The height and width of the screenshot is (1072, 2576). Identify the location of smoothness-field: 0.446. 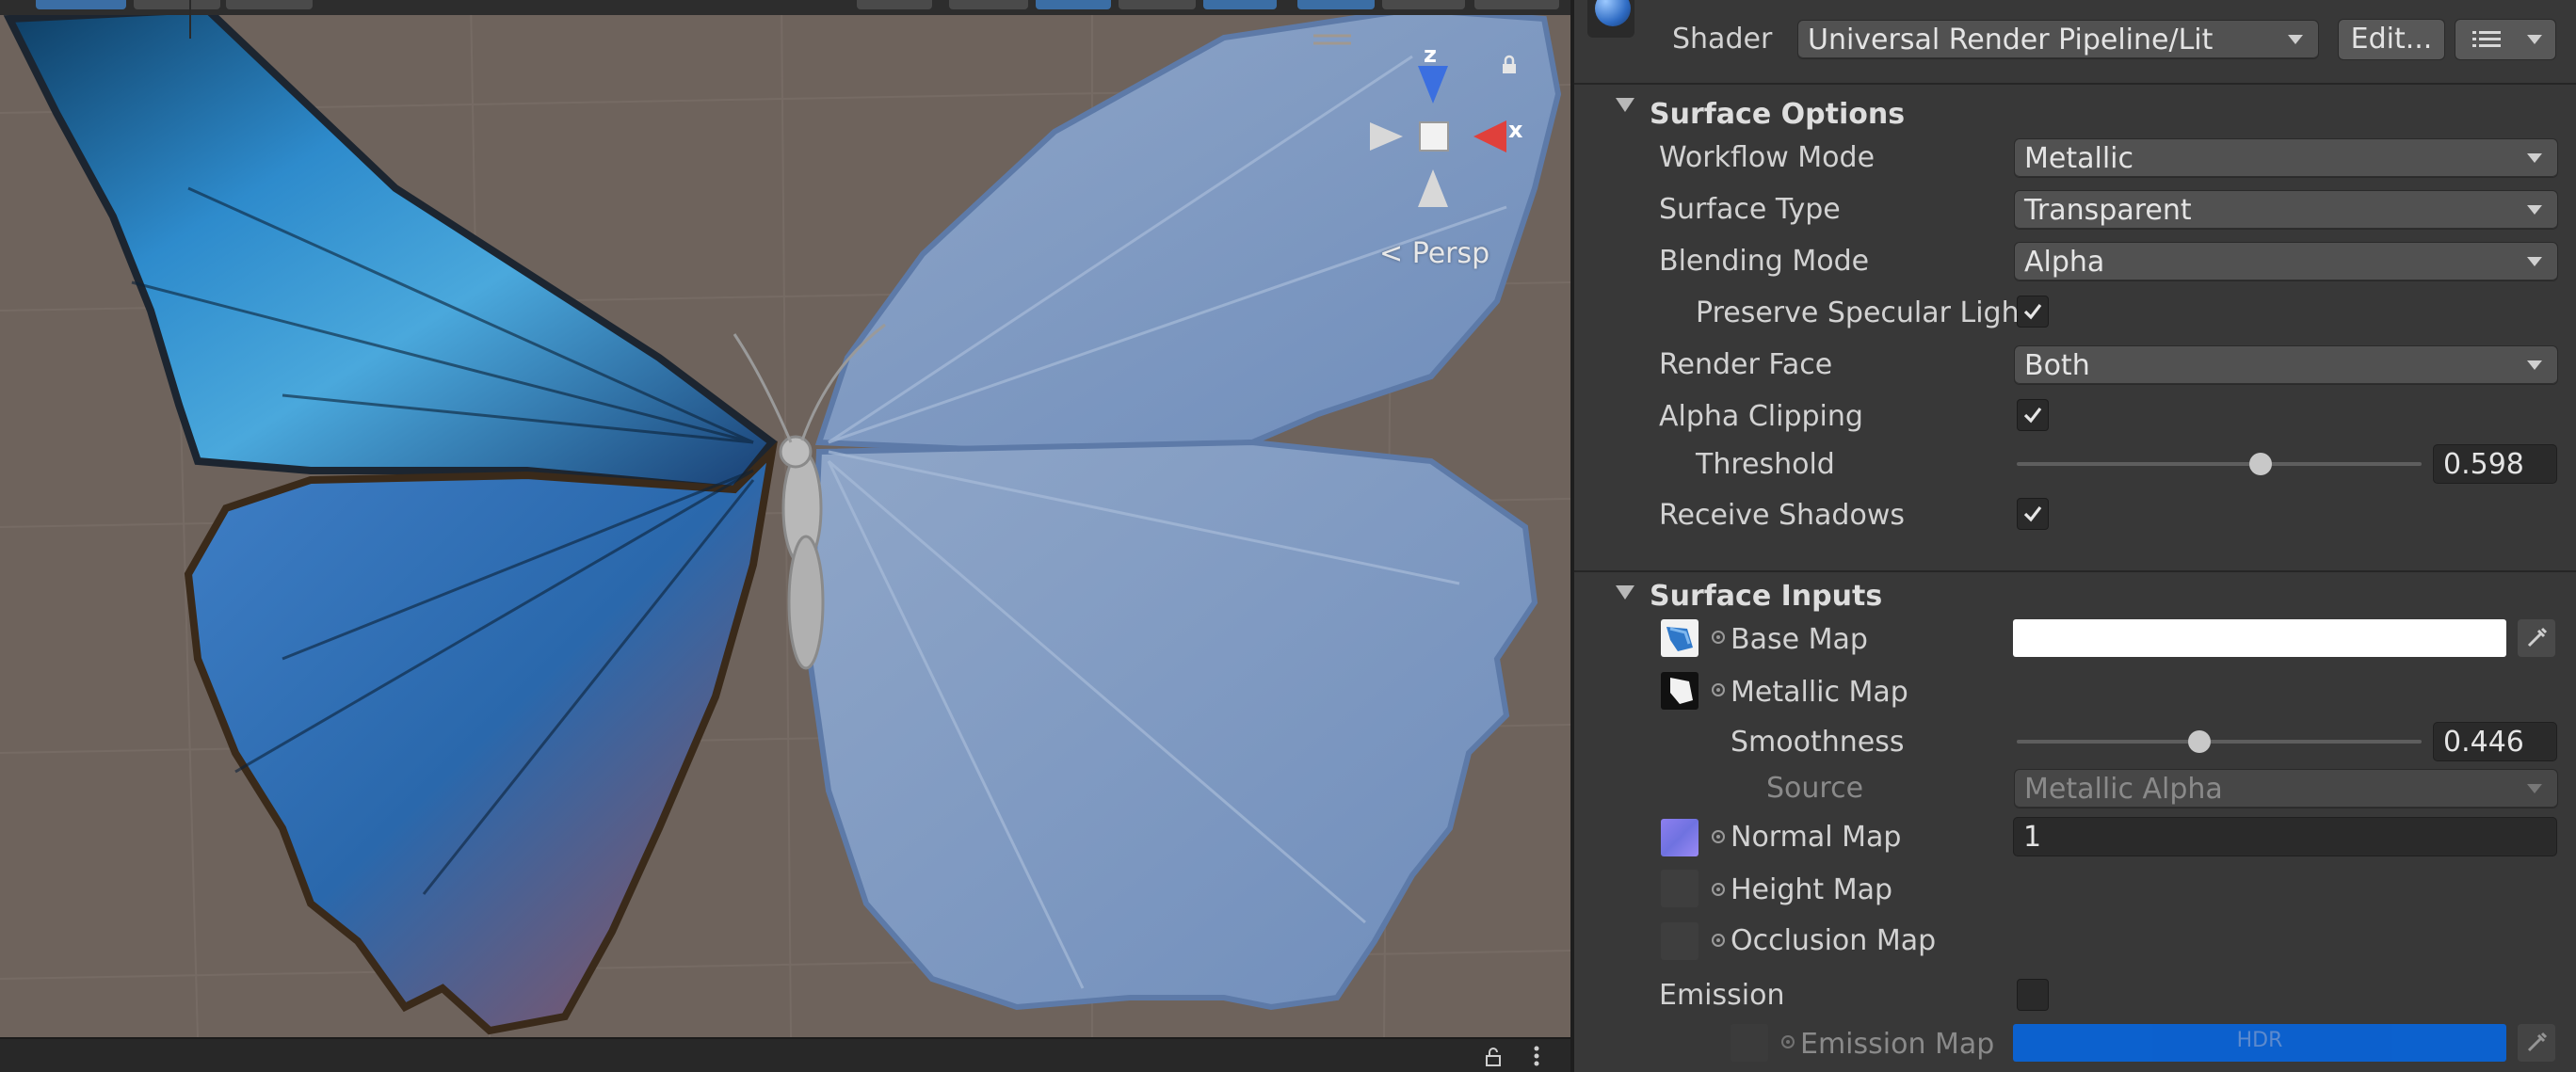
(2495, 741).